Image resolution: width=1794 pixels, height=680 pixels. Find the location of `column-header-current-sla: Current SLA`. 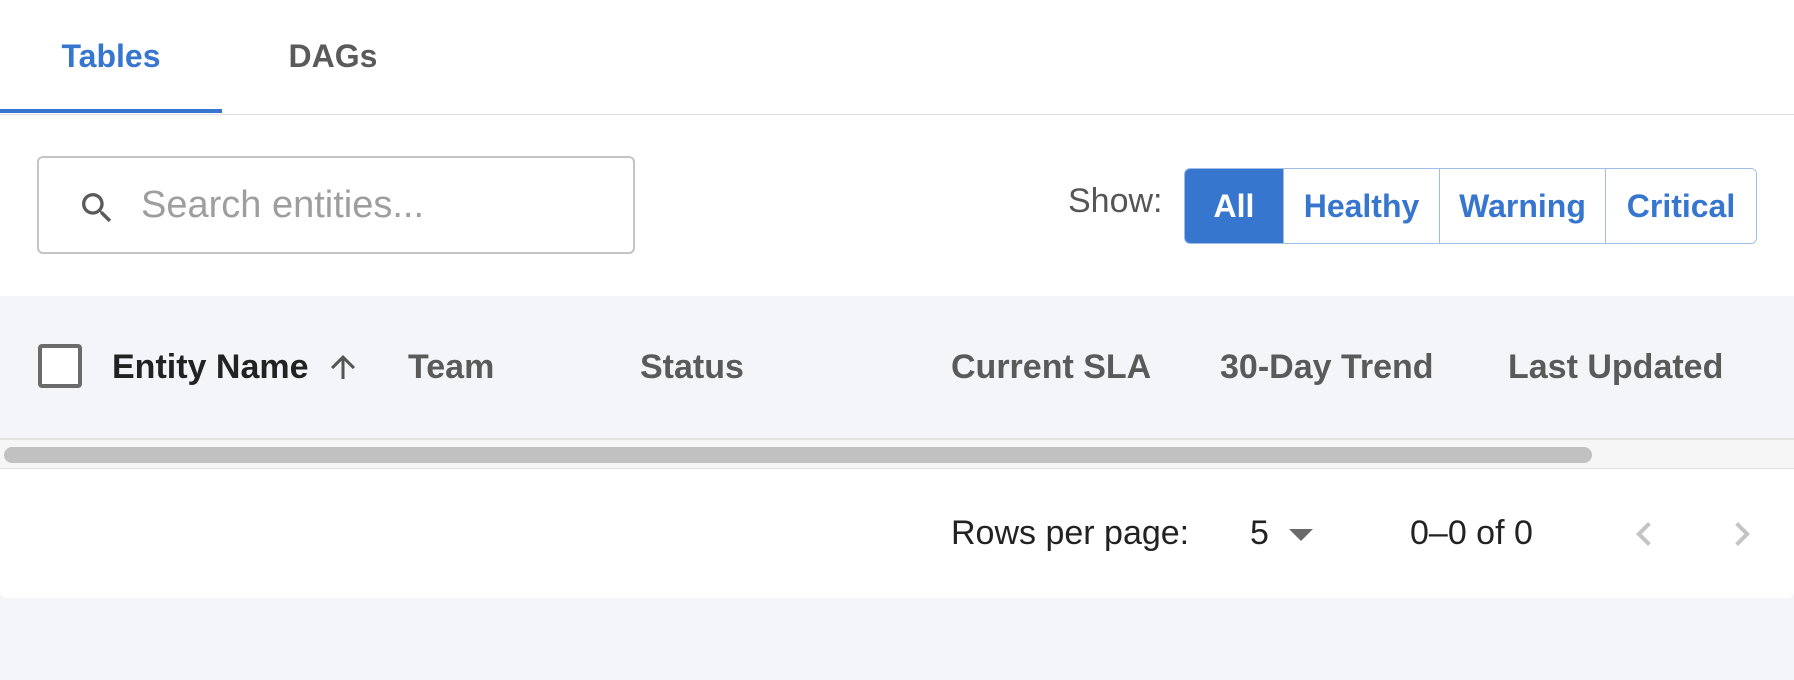

column-header-current-sla: Current SLA is located at coordinates (1051, 367).